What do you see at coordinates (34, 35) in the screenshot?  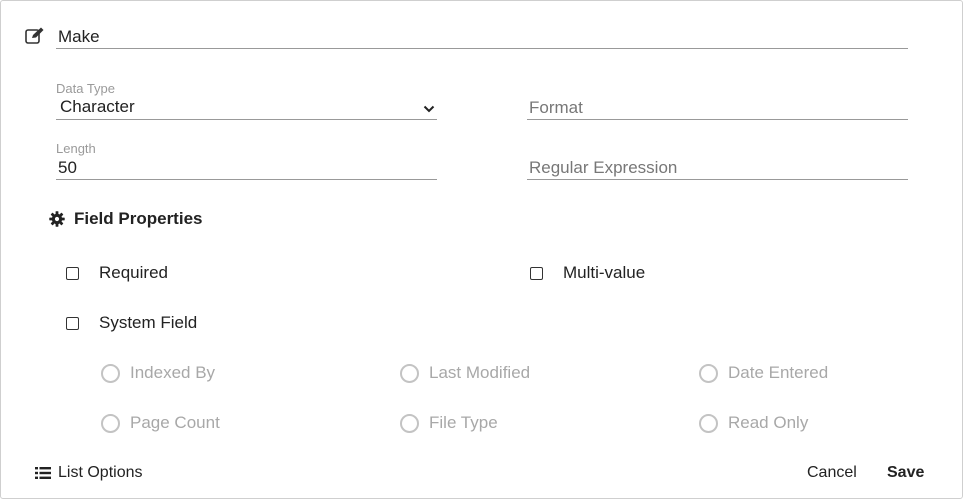 I see `edit-icon` at bounding box center [34, 35].